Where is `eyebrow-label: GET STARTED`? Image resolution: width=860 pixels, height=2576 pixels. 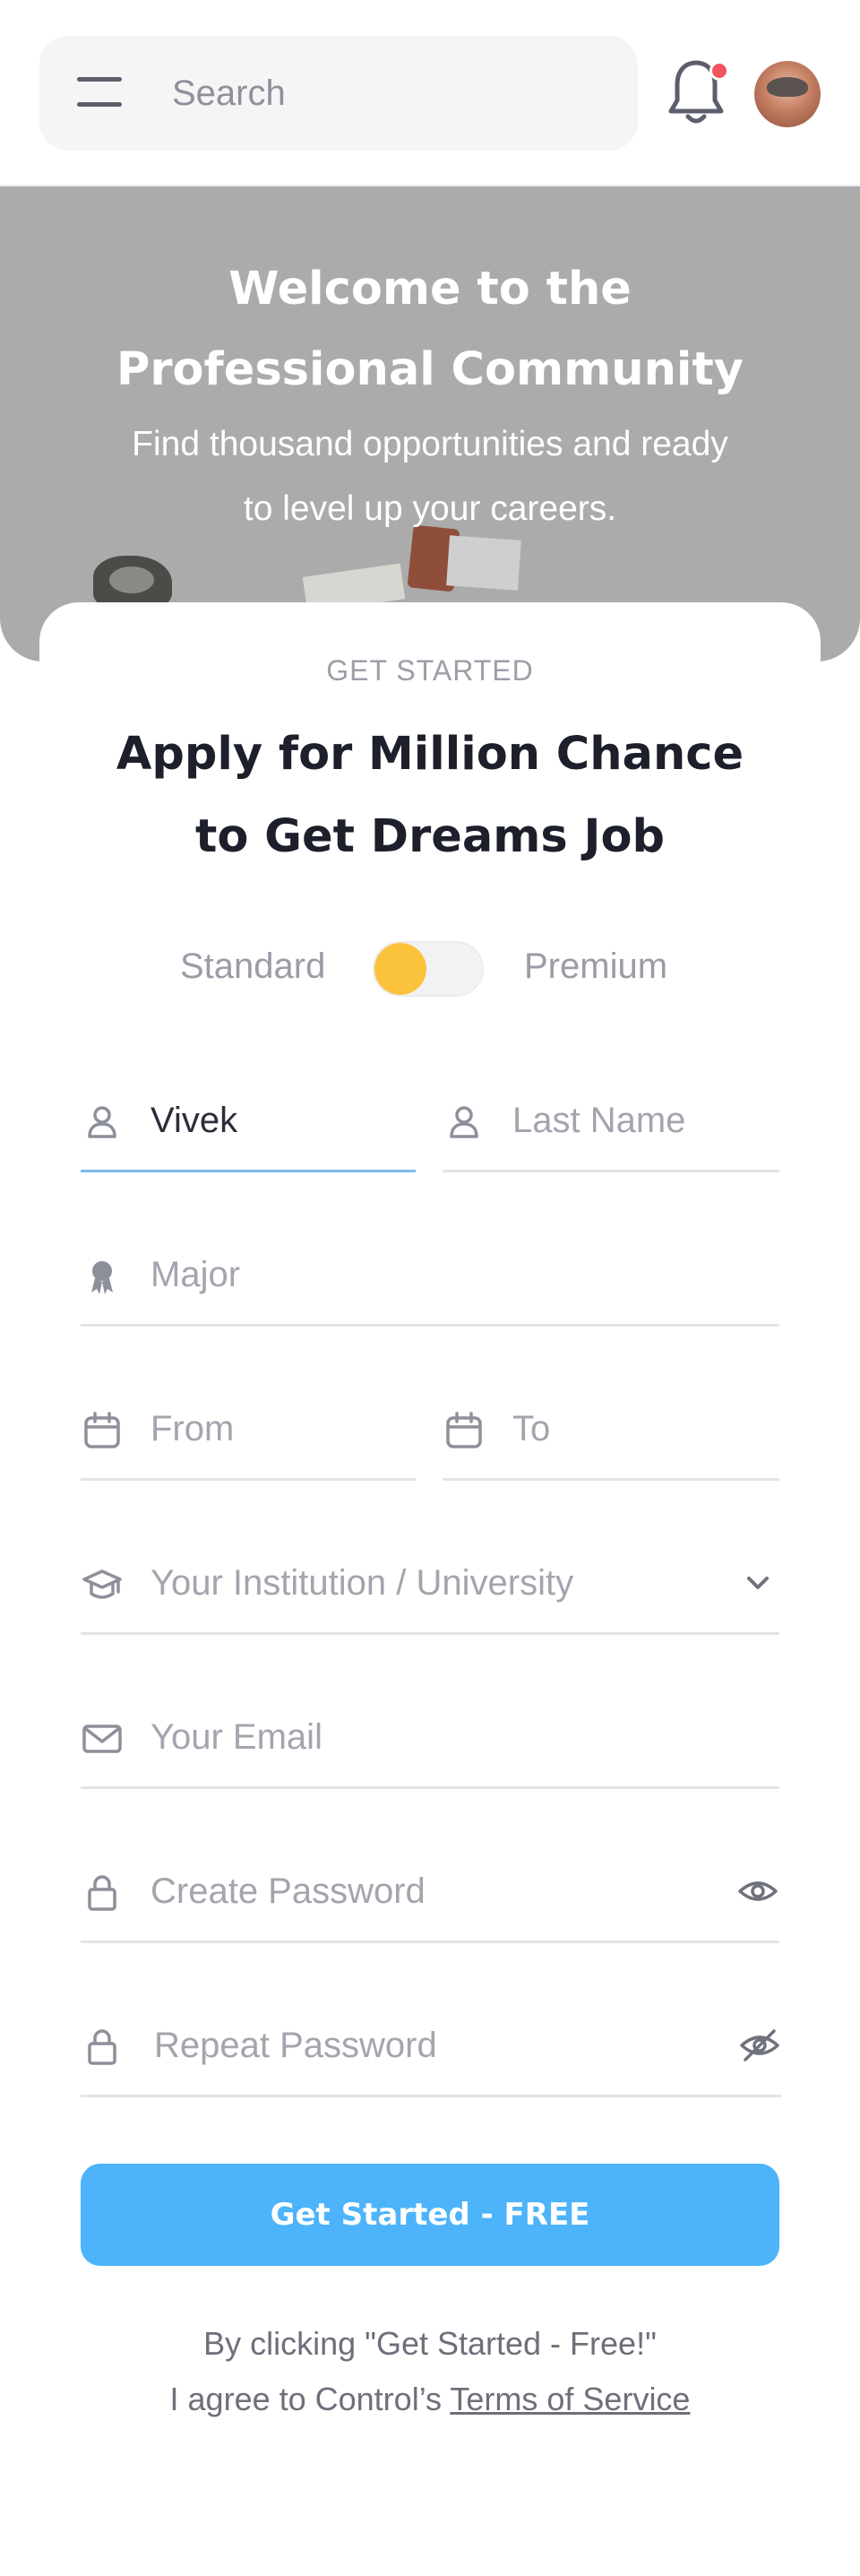 eyebrow-label: GET STARTED is located at coordinates (430, 670).